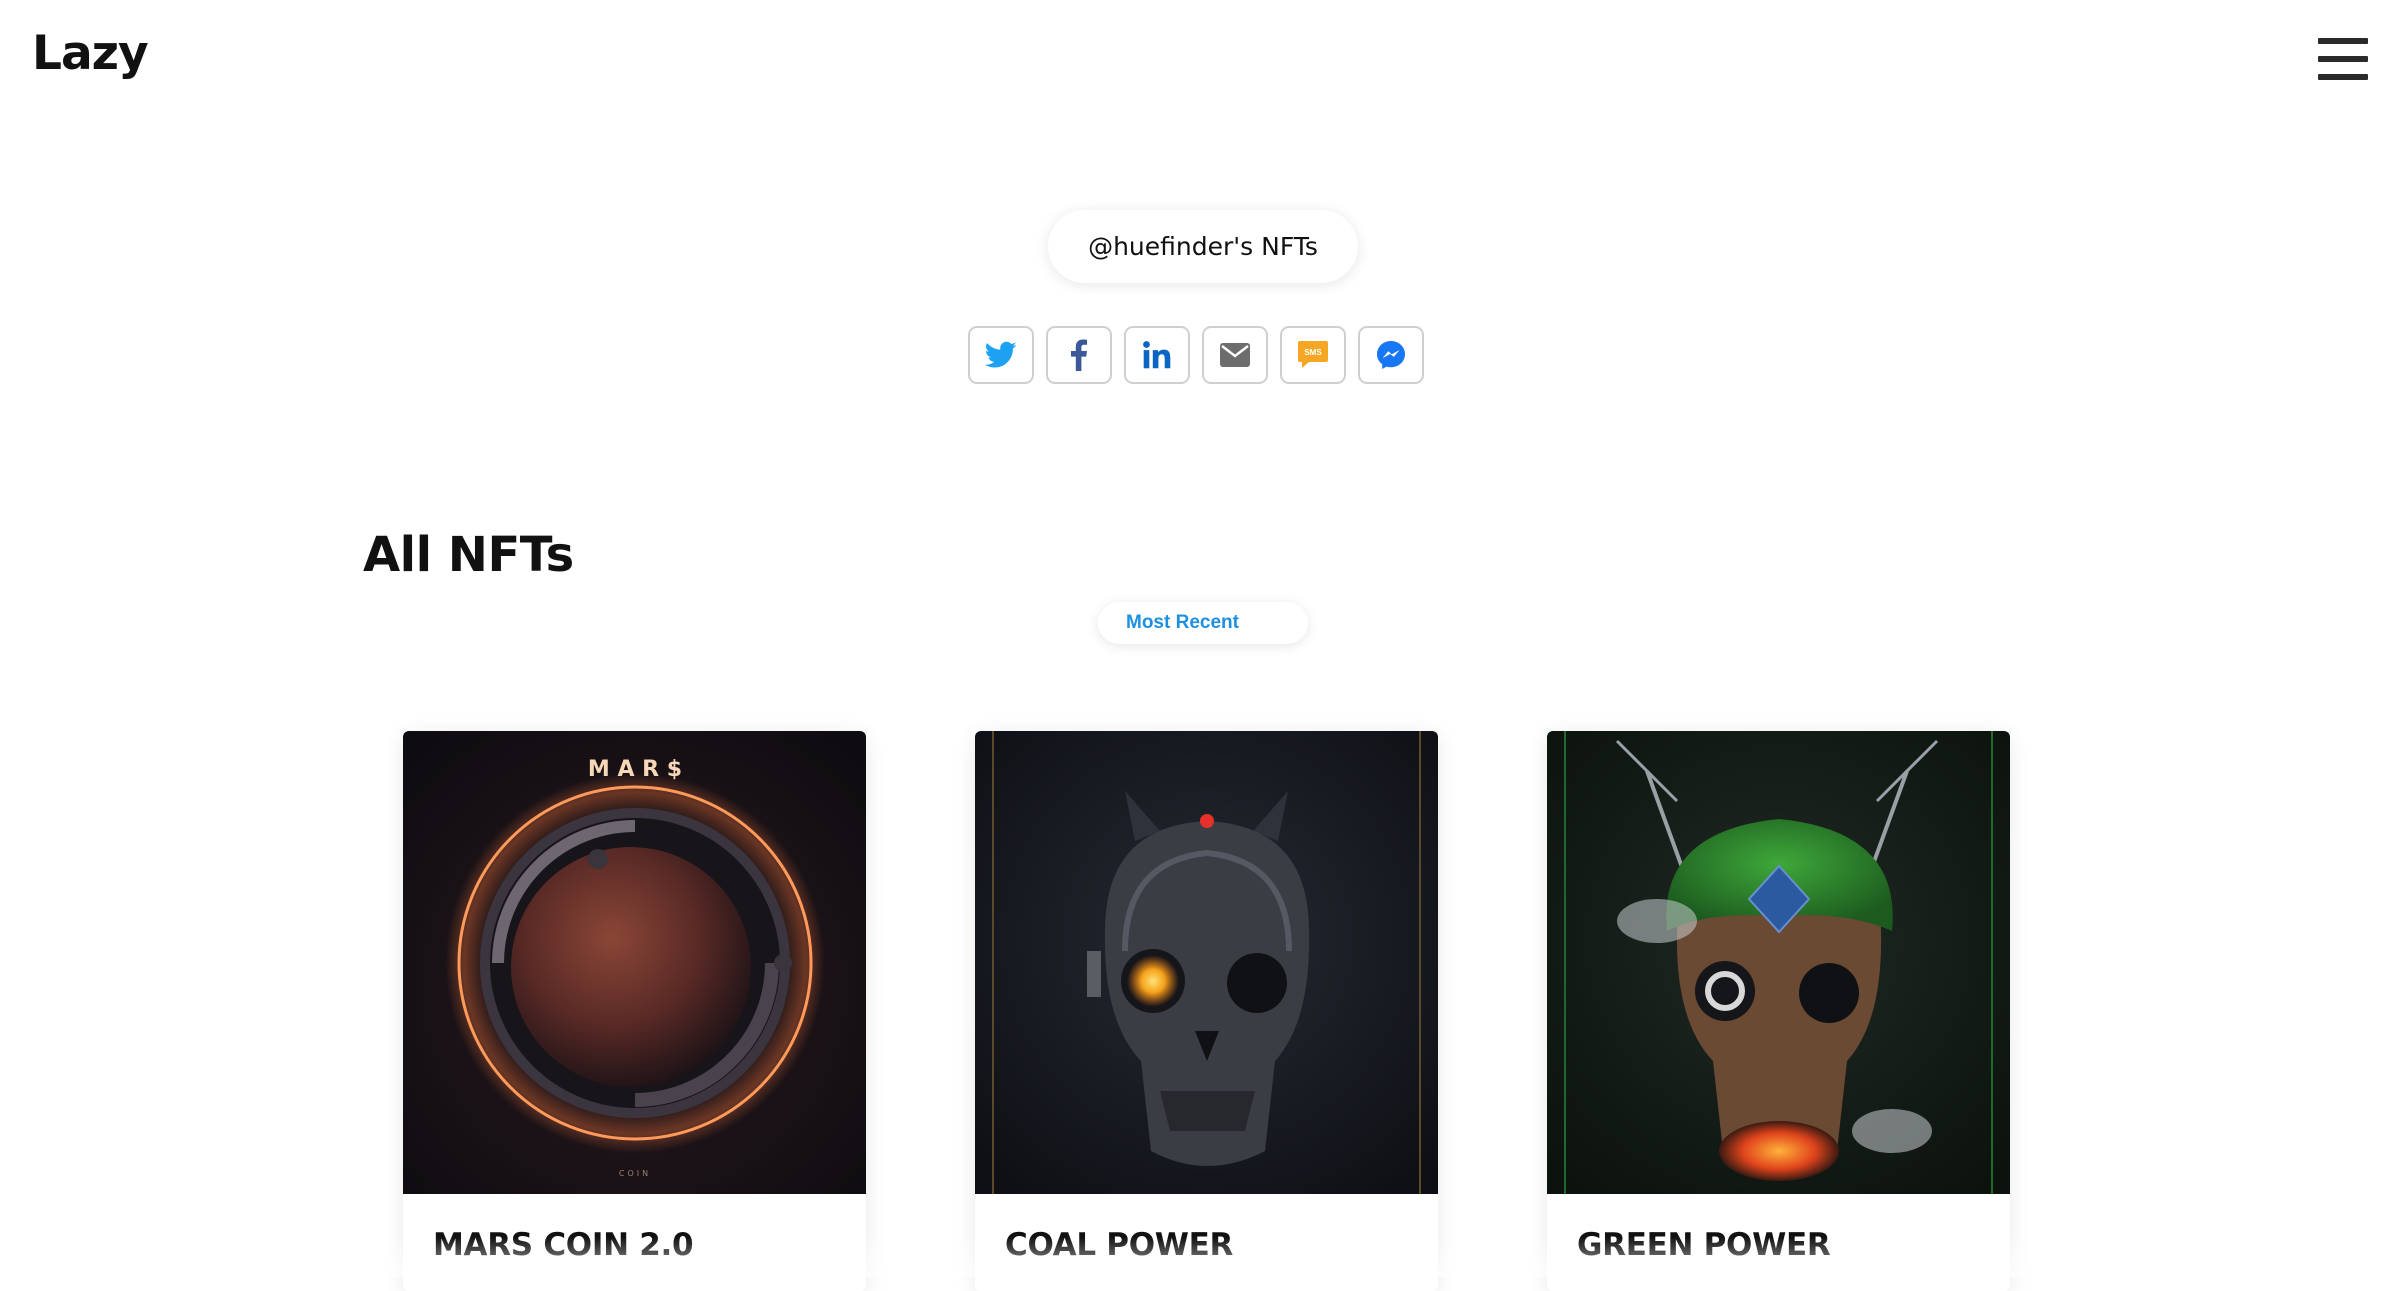 The image size is (2400, 1291). Describe the element at coordinates (635, 769) in the screenshot. I see `artwork-title-text: M A R $` at that location.